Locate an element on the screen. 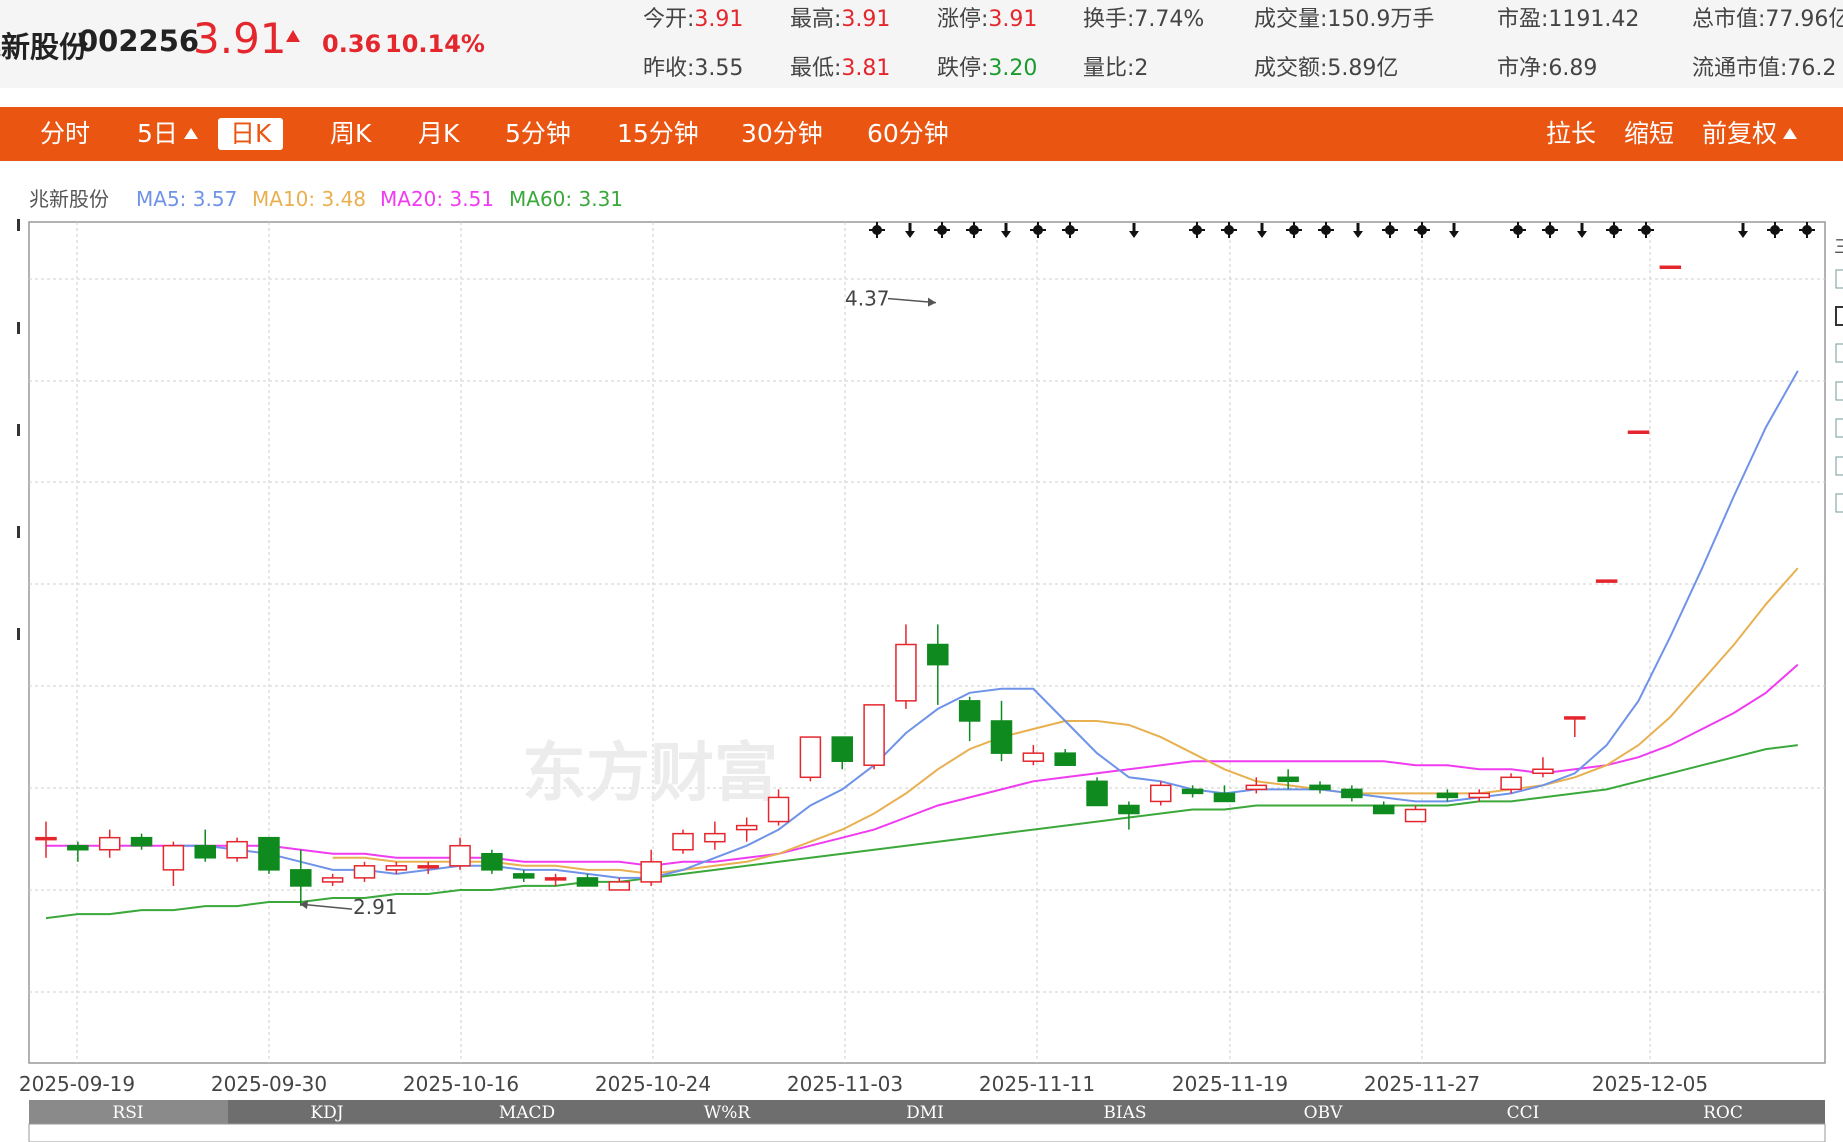 This screenshot has height=1142, width=1843. quote-stat: 今开:3.91 is located at coordinates (693, 17).